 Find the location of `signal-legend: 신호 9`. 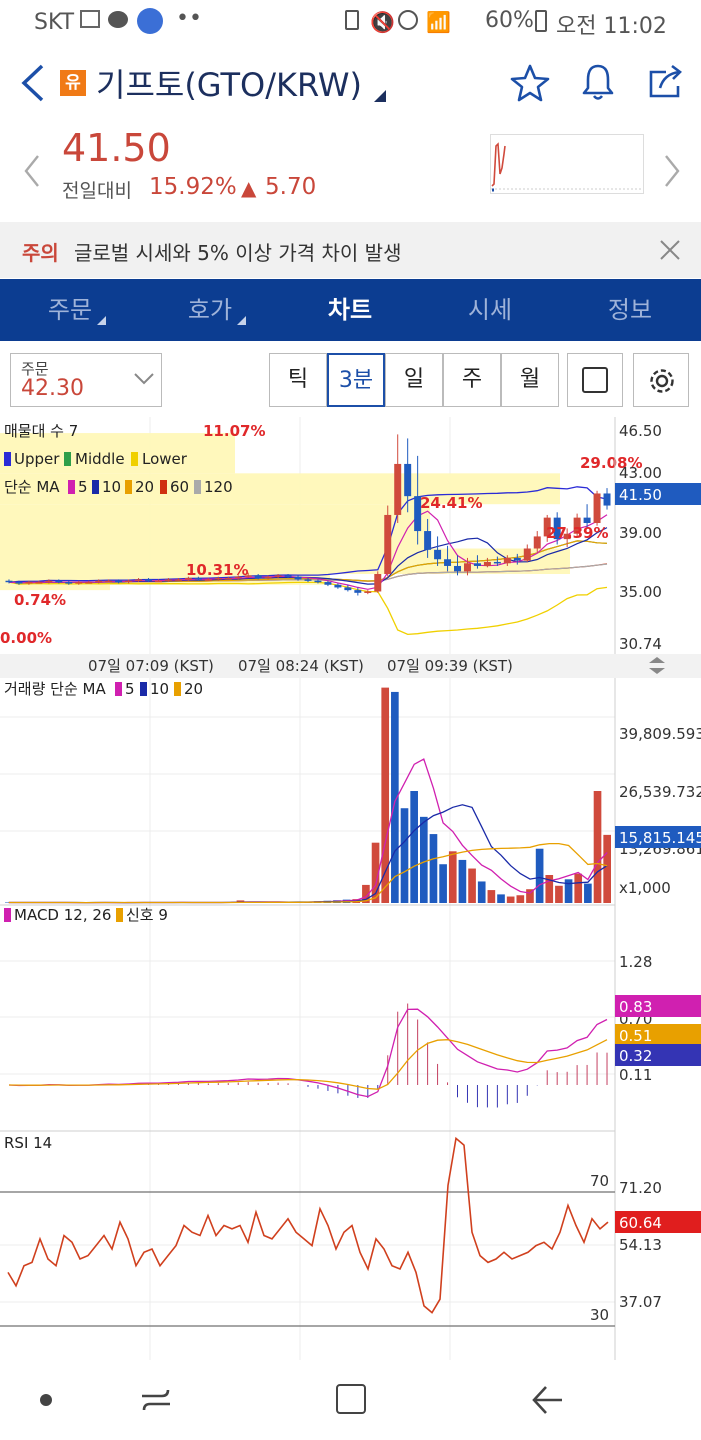

signal-legend: 신호 9 is located at coordinates (147, 915).